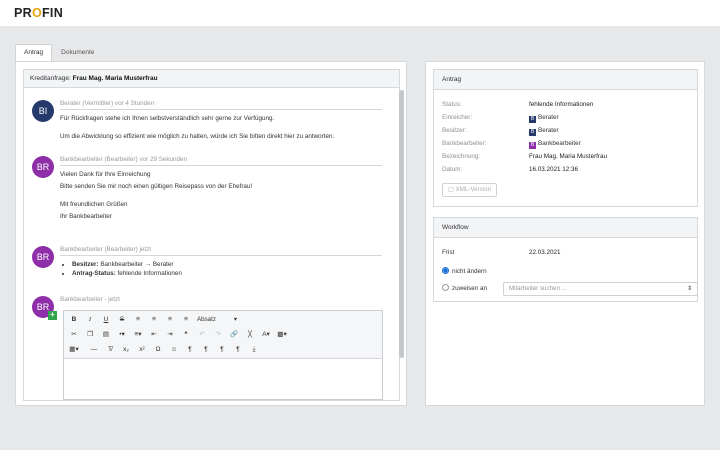 The width and height of the screenshot is (720, 450). Describe the element at coordinates (235, 319) in the screenshot. I see `chevron-down-icon: ▾` at that location.